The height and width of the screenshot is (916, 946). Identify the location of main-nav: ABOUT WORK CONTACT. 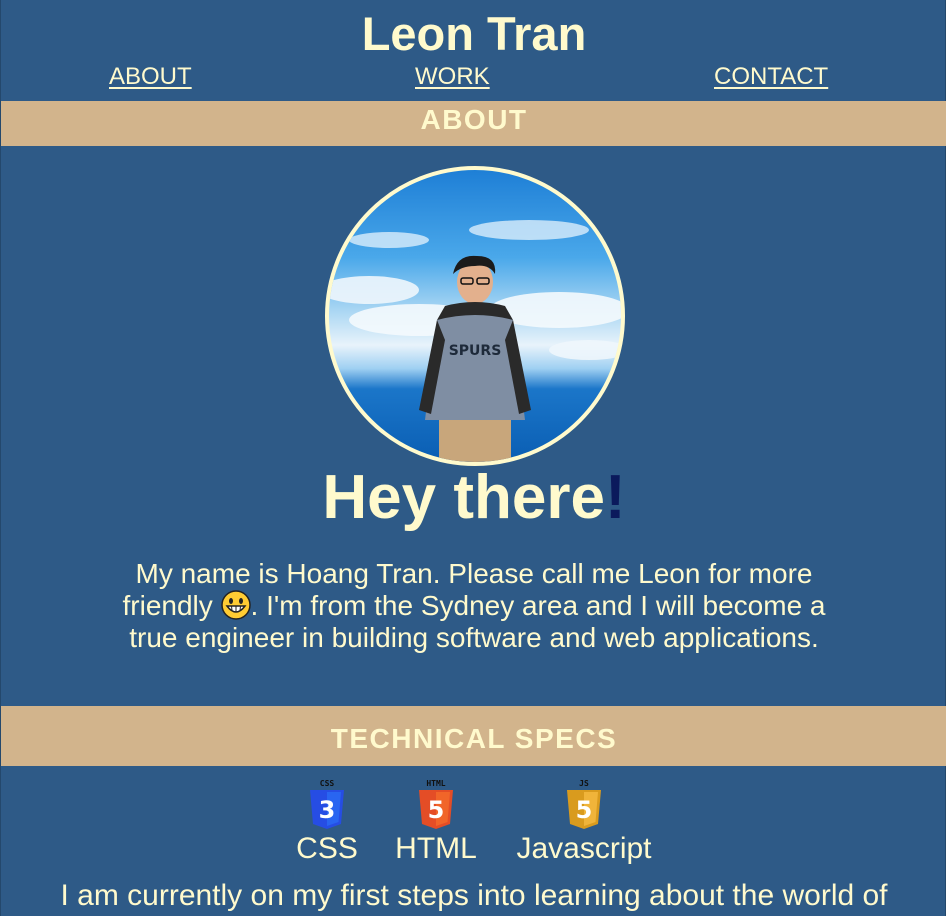
(473, 78).